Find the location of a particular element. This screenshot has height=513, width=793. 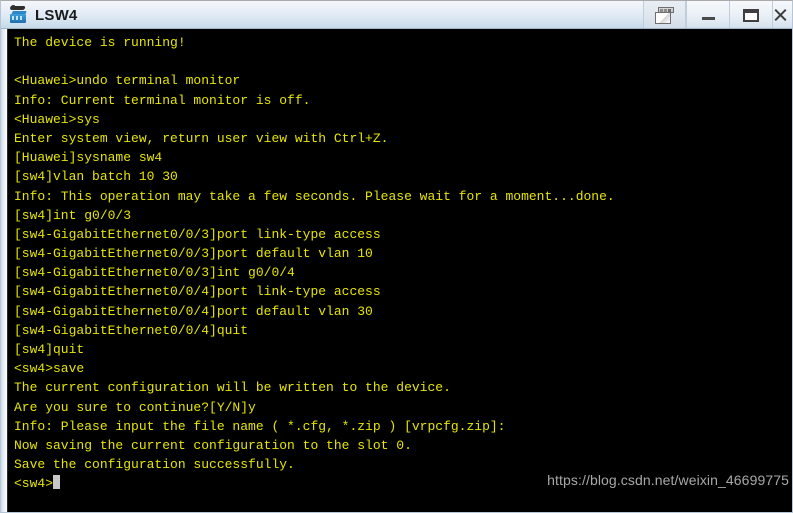

window-controls is located at coordinates (717, 15).